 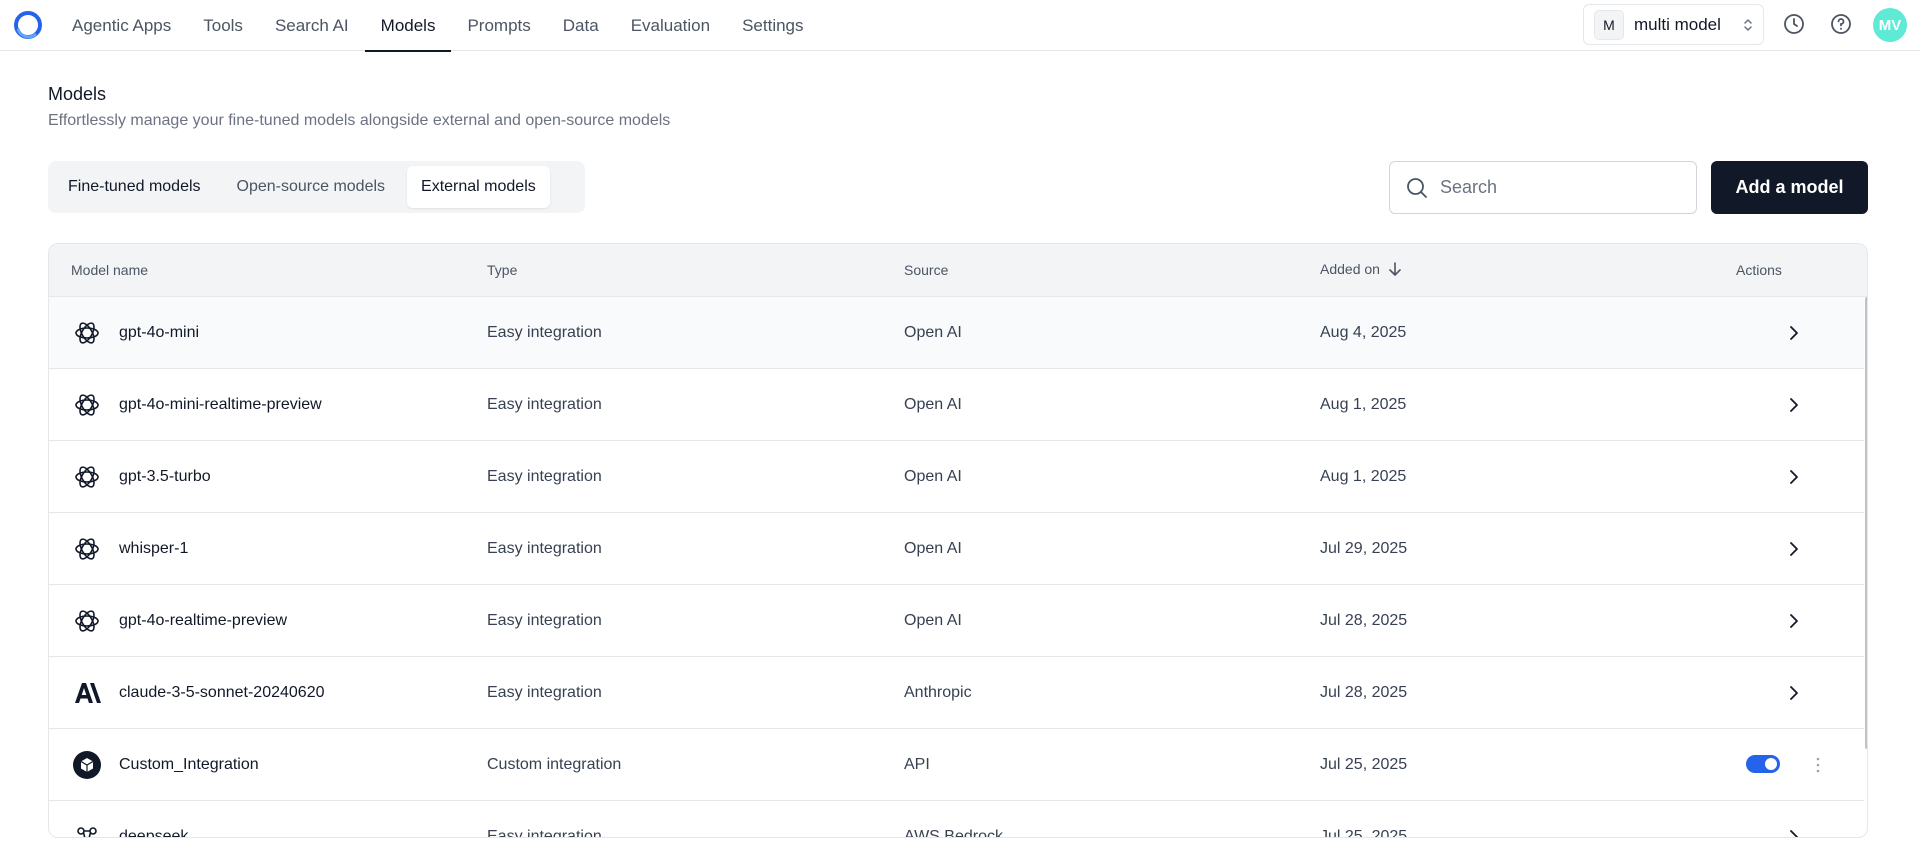 I want to click on model-name-cell: gpt-3.5-turbo, so click(x=165, y=477).